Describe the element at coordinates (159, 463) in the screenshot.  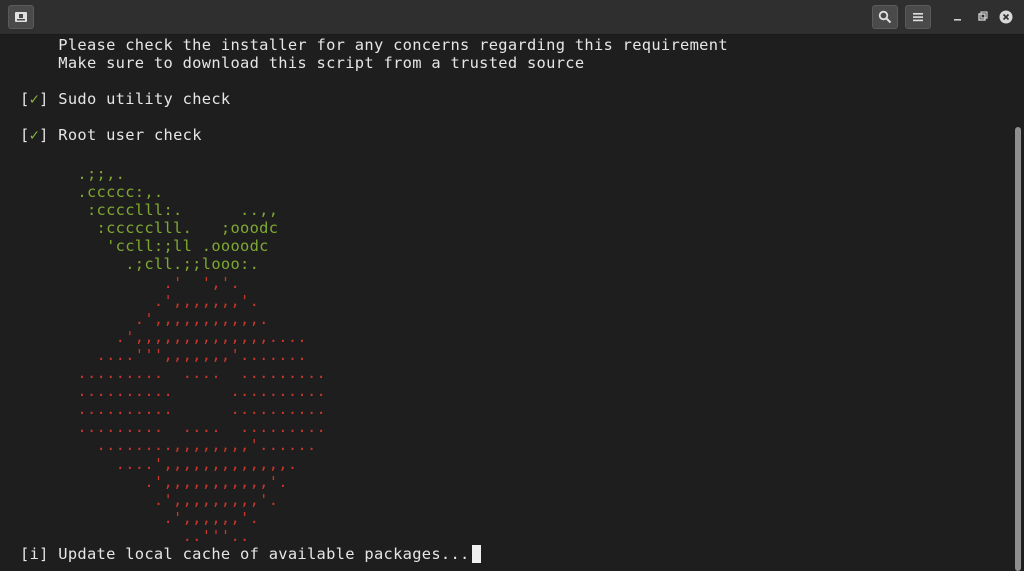
I see `logo-line: ....',,,,,,,,,,,,,.` at that location.